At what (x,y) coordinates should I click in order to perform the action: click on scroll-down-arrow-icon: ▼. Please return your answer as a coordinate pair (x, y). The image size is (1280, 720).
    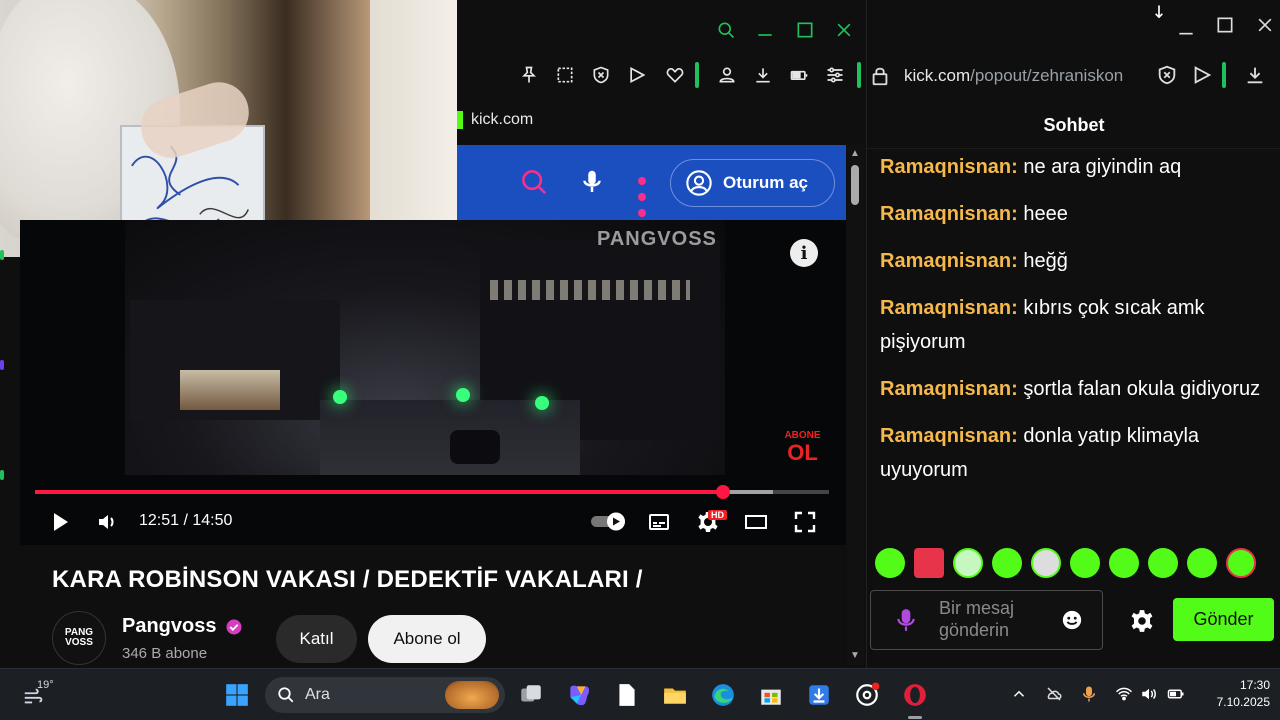
    Looking at the image, I should click on (855, 655).